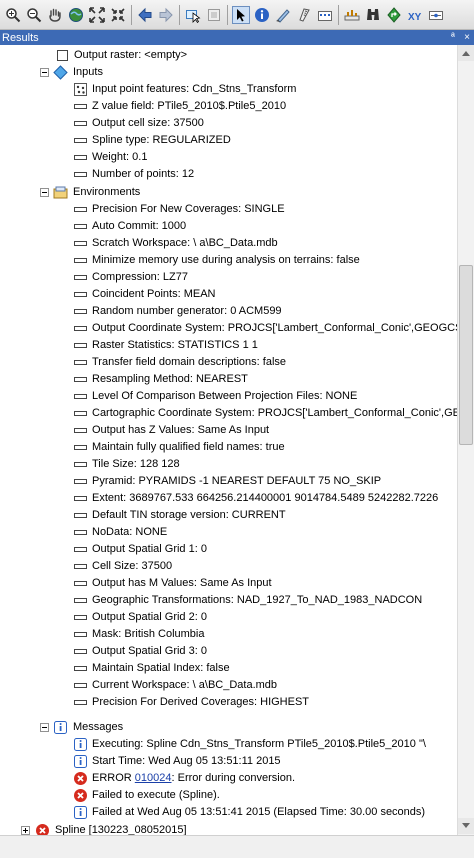 This screenshot has width=474, height=858. Describe the element at coordinates (228, 243) in the screenshot. I see `tree-item-environment: Scratch Workspace: \ a\BC_Data.mdb` at that location.